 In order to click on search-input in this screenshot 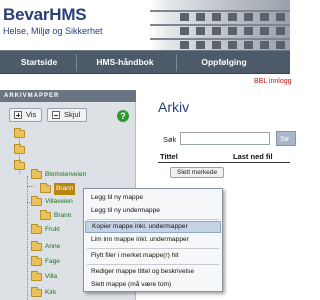, I will do `click(225, 138)`.